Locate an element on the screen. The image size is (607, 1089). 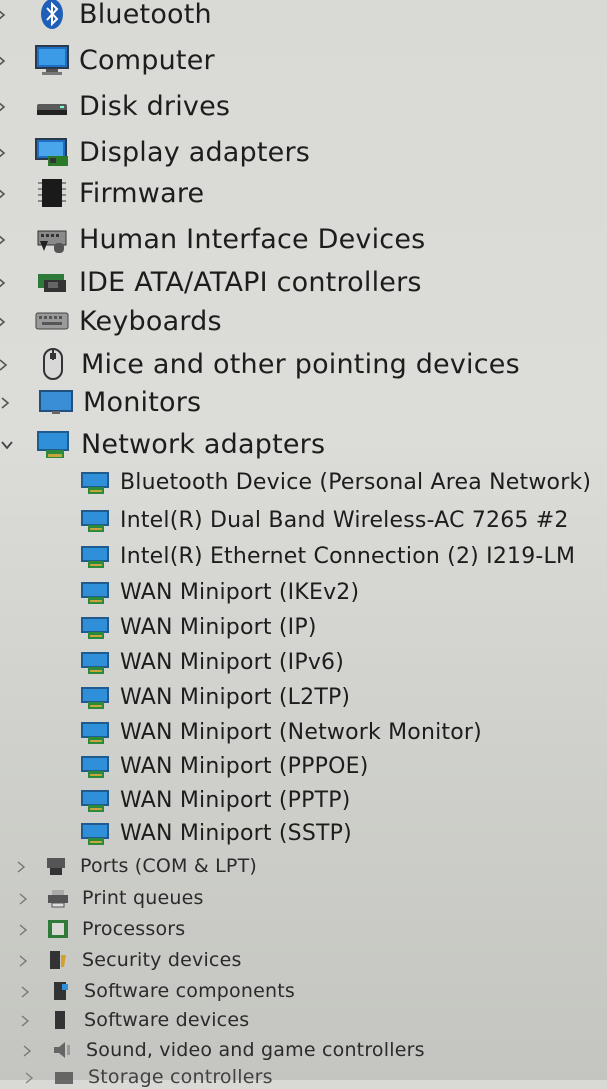
tree-item-network-adapters: Network adapters is located at coordinates (303, 444).